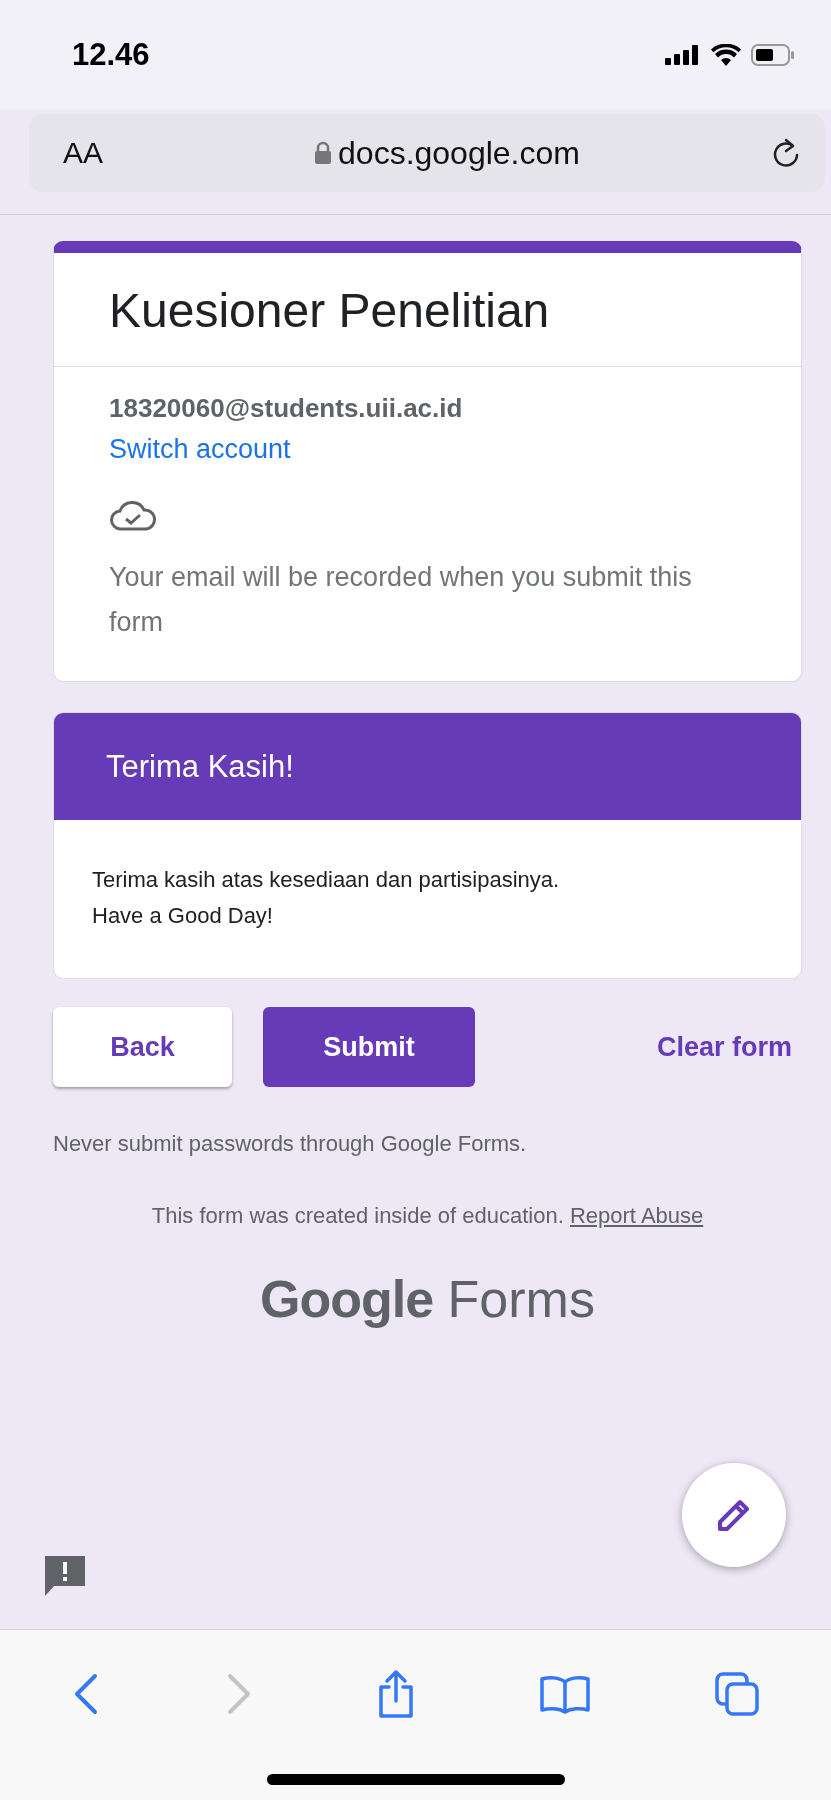 This screenshot has height=1800, width=831. Describe the element at coordinates (427, 449) in the screenshot. I see `switch-account-link: Switch account` at that location.